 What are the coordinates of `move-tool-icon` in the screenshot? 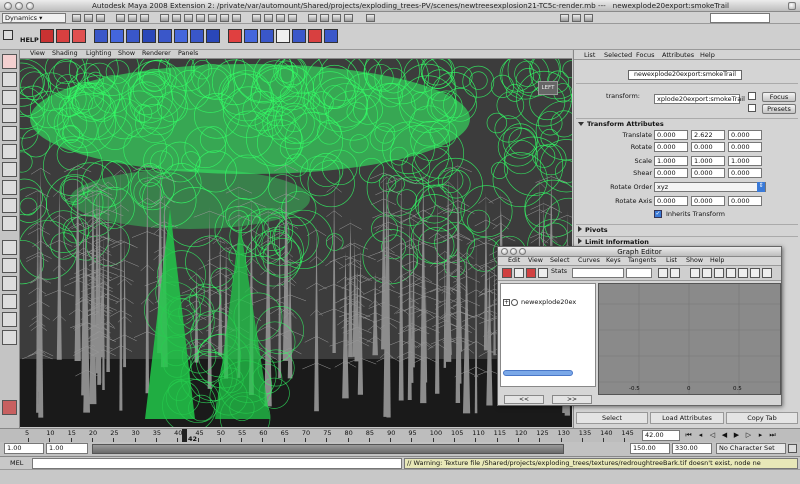 It's located at (9, 115).